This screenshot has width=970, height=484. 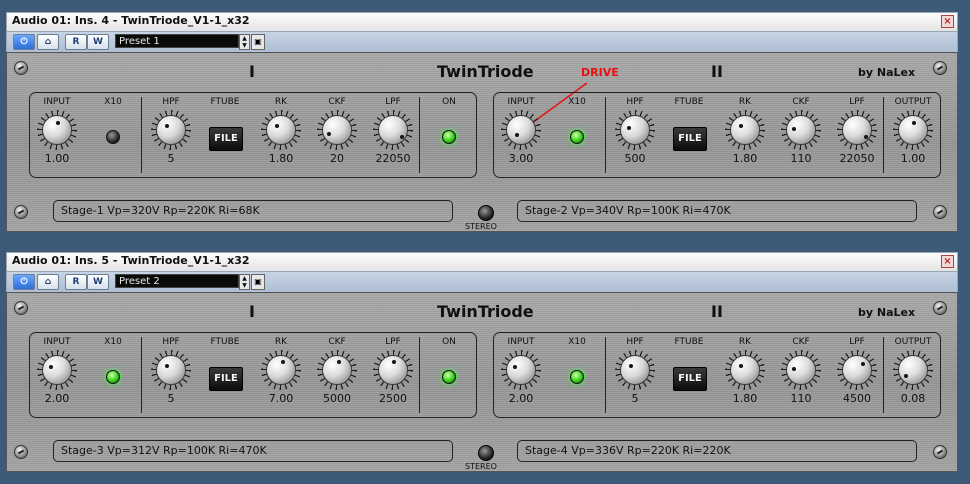 I want to click on stage4-x10-group: X10, so click(x=577, y=342).